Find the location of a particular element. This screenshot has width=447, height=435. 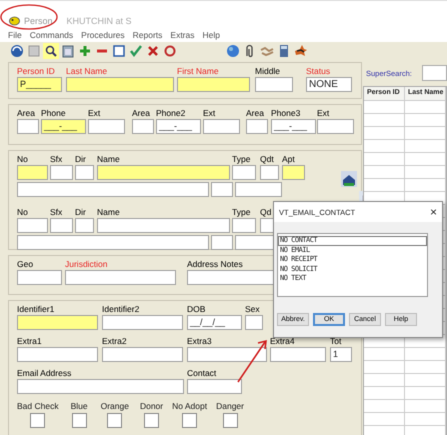

house-icon is located at coordinates (349, 179).